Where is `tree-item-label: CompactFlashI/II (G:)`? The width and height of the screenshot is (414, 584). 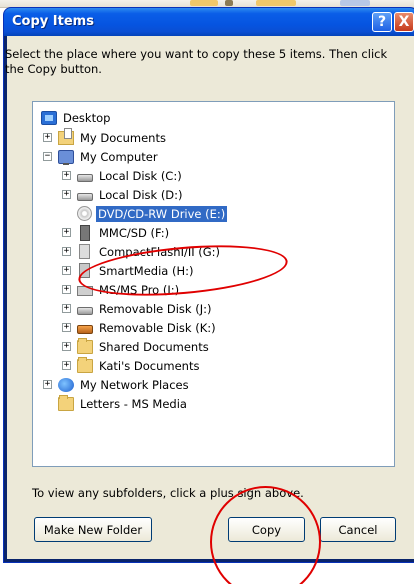 tree-item-label: CompactFlashI/II (G:) is located at coordinates (160, 251).